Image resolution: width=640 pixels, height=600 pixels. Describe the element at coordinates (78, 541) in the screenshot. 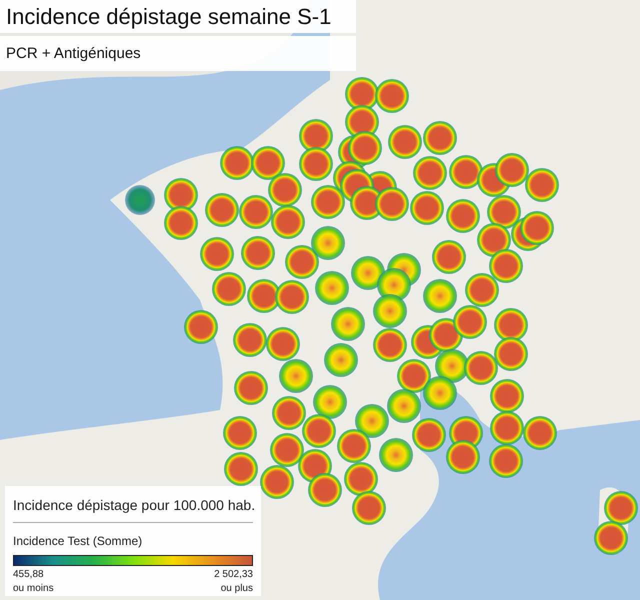

I see `legend-measure: Incidence Test (Somme)` at that location.